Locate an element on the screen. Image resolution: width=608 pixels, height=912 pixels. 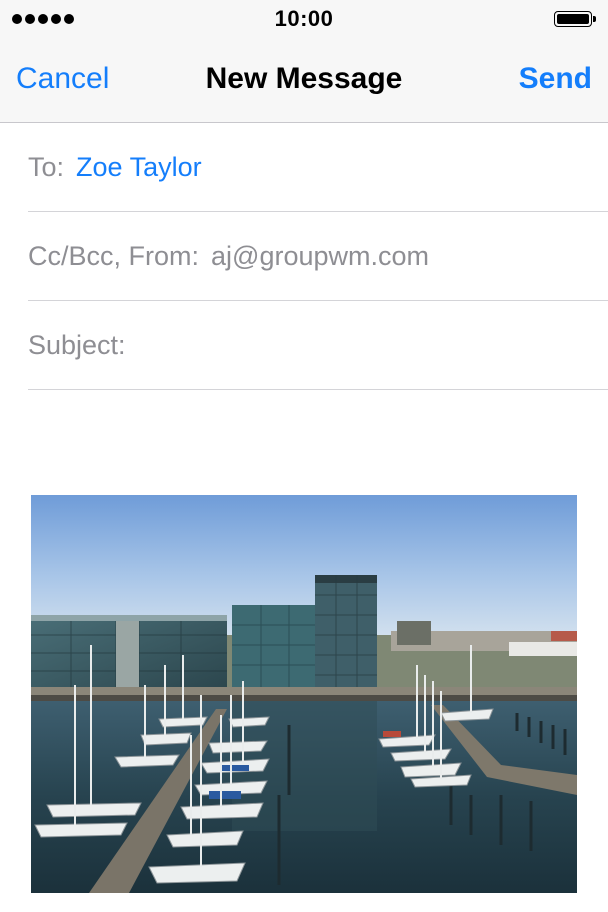
from-address: aj@groupwm.com is located at coordinates (320, 256).